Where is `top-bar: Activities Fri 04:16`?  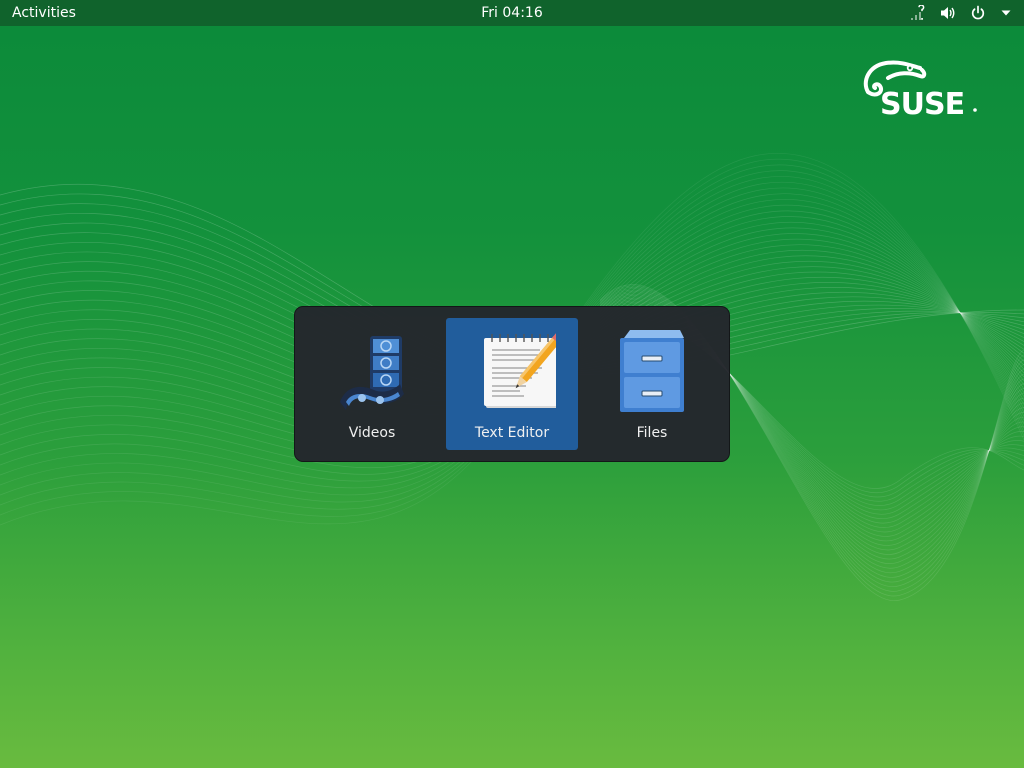
top-bar: Activities Fri 04:16 is located at coordinates (512, 13).